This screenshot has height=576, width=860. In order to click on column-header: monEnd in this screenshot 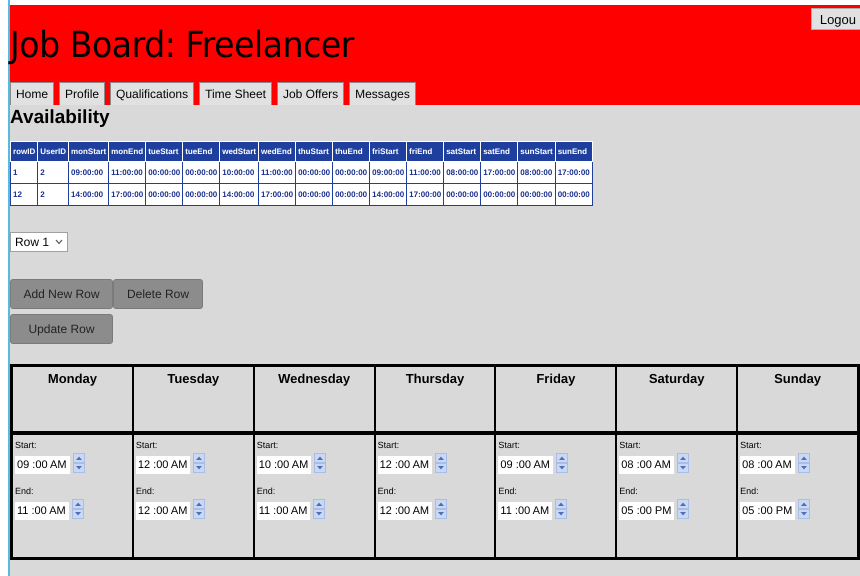, I will do `click(127, 152)`.